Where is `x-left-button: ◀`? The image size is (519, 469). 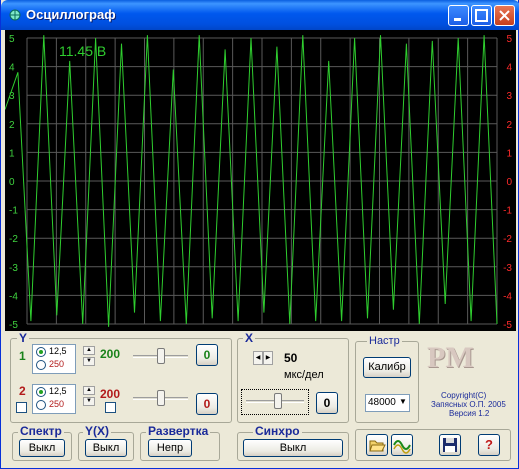
x-left-button: ◀ is located at coordinates (258, 358).